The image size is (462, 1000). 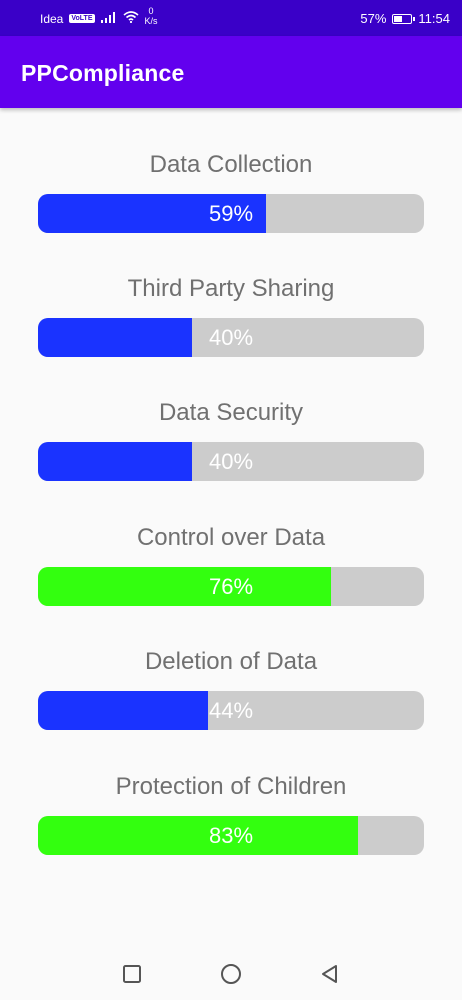 I want to click on metric-label: Third Party Sharing, so click(x=231, y=288).